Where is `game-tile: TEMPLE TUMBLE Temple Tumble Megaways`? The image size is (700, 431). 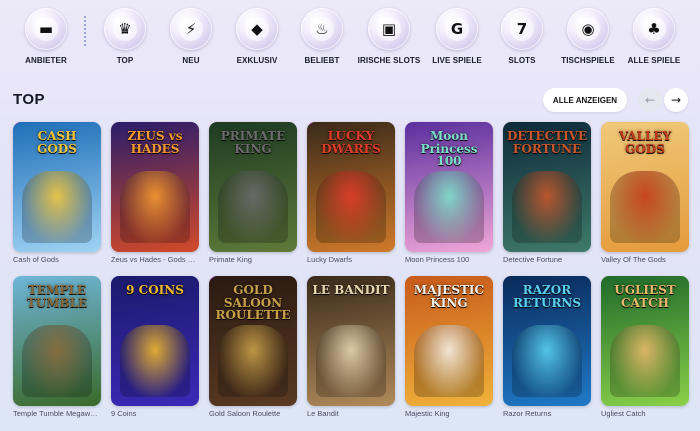
game-tile: TEMPLE TUMBLE Temple Tumble Megaways is located at coordinates (57, 347).